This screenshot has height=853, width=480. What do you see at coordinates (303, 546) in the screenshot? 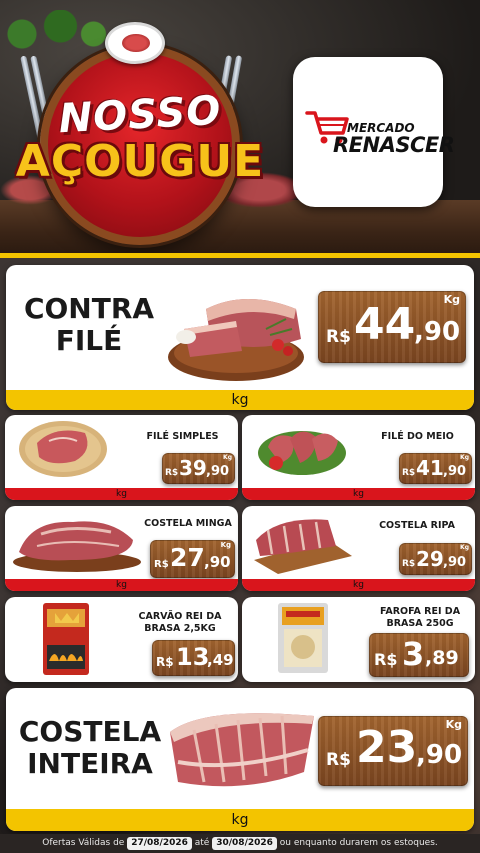
I see `rib-strips-icon` at bounding box center [303, 546].